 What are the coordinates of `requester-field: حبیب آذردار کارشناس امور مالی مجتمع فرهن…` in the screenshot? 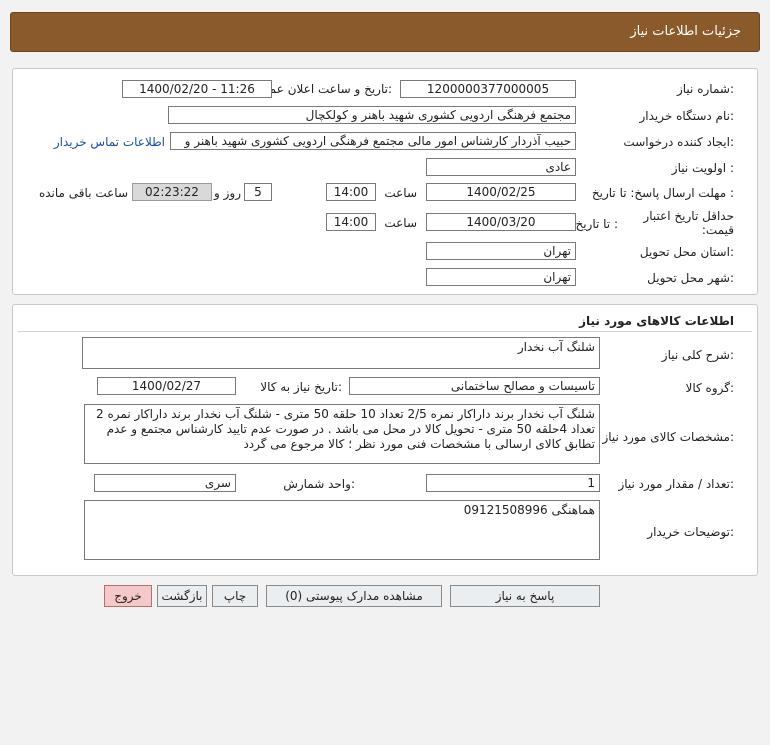 It's located at (373, 141).